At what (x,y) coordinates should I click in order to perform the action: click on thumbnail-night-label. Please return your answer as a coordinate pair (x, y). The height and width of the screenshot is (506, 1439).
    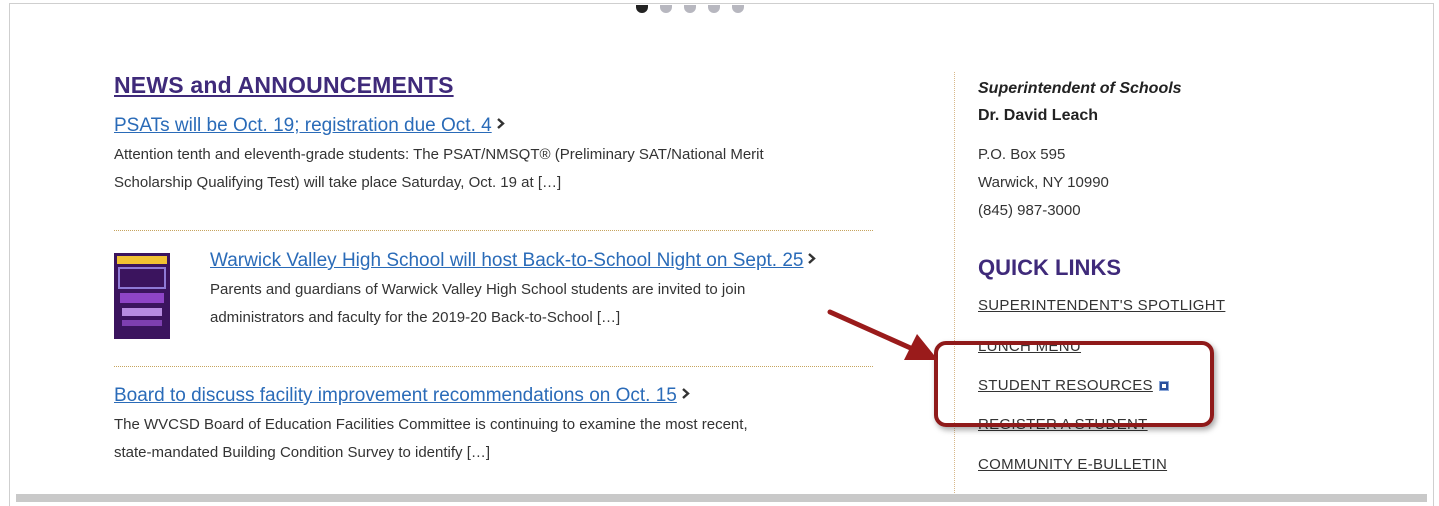
    Looking at the image, I should click on (142, 298).